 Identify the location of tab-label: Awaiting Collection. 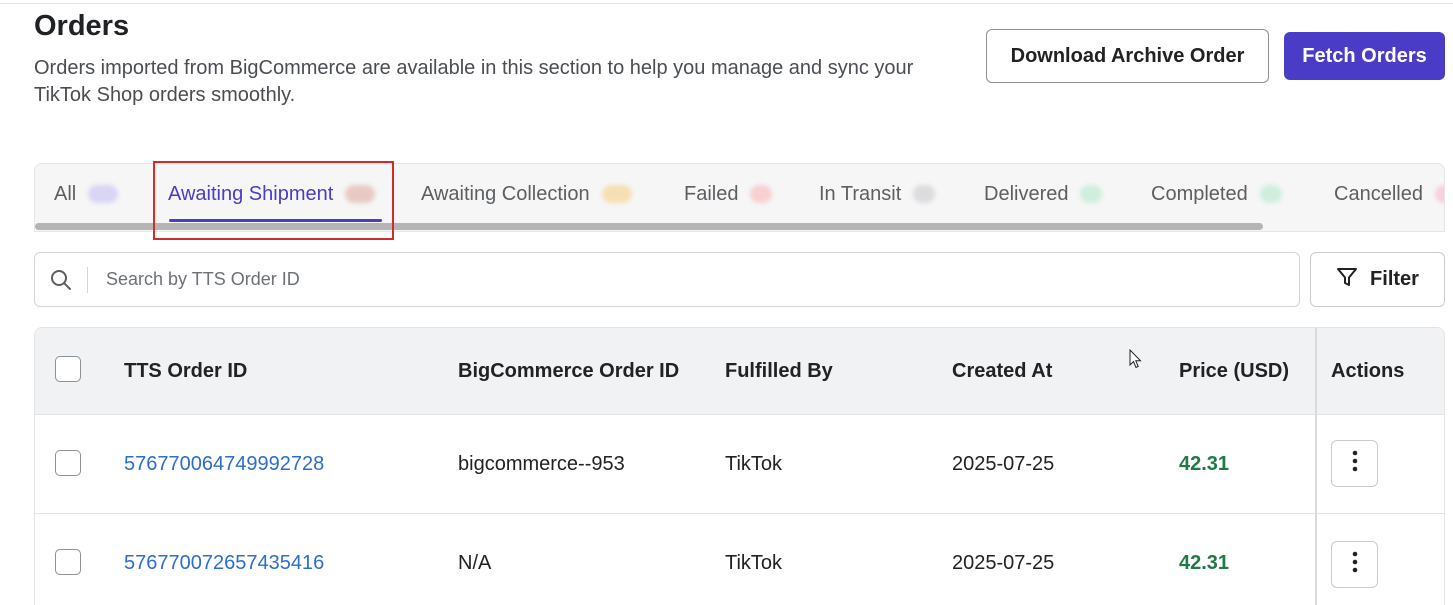
(505, 193).